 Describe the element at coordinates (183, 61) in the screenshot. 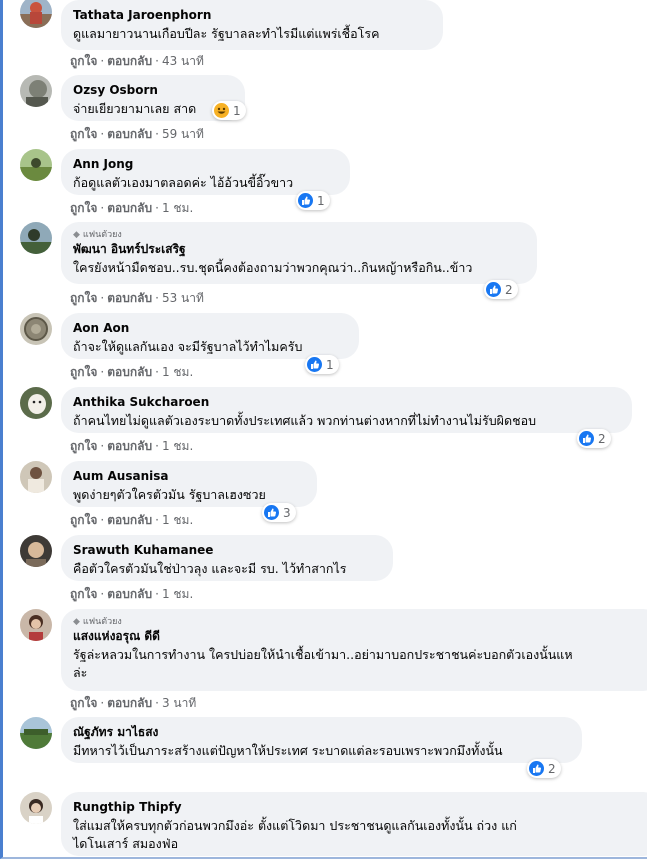

I see `comment-timestamp: 43 นาที` at that location.